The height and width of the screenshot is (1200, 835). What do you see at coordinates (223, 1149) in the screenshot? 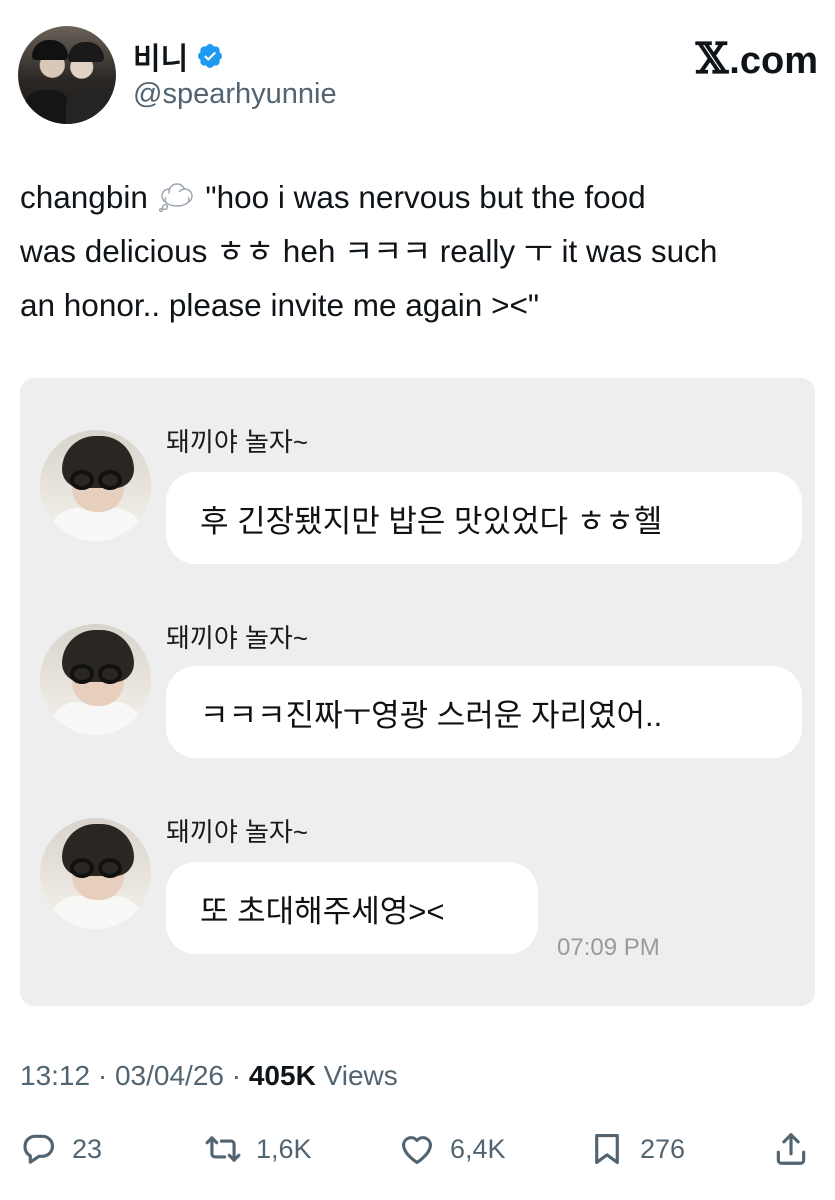
I see `repost-icon` at bounding box center [223, 1149].